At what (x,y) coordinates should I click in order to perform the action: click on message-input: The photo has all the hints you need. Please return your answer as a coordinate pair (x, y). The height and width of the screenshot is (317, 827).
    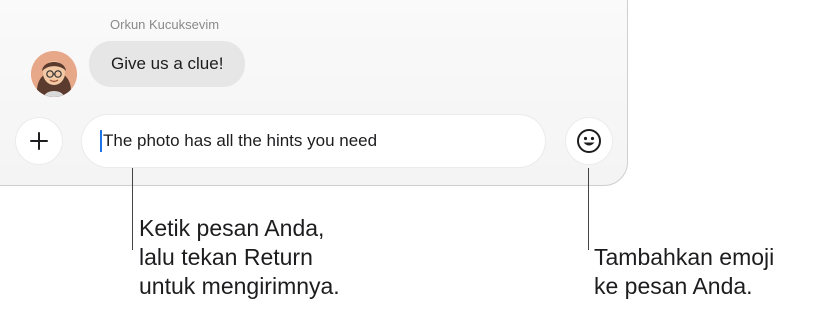
    Looking at the image, I should click on (313, 141).